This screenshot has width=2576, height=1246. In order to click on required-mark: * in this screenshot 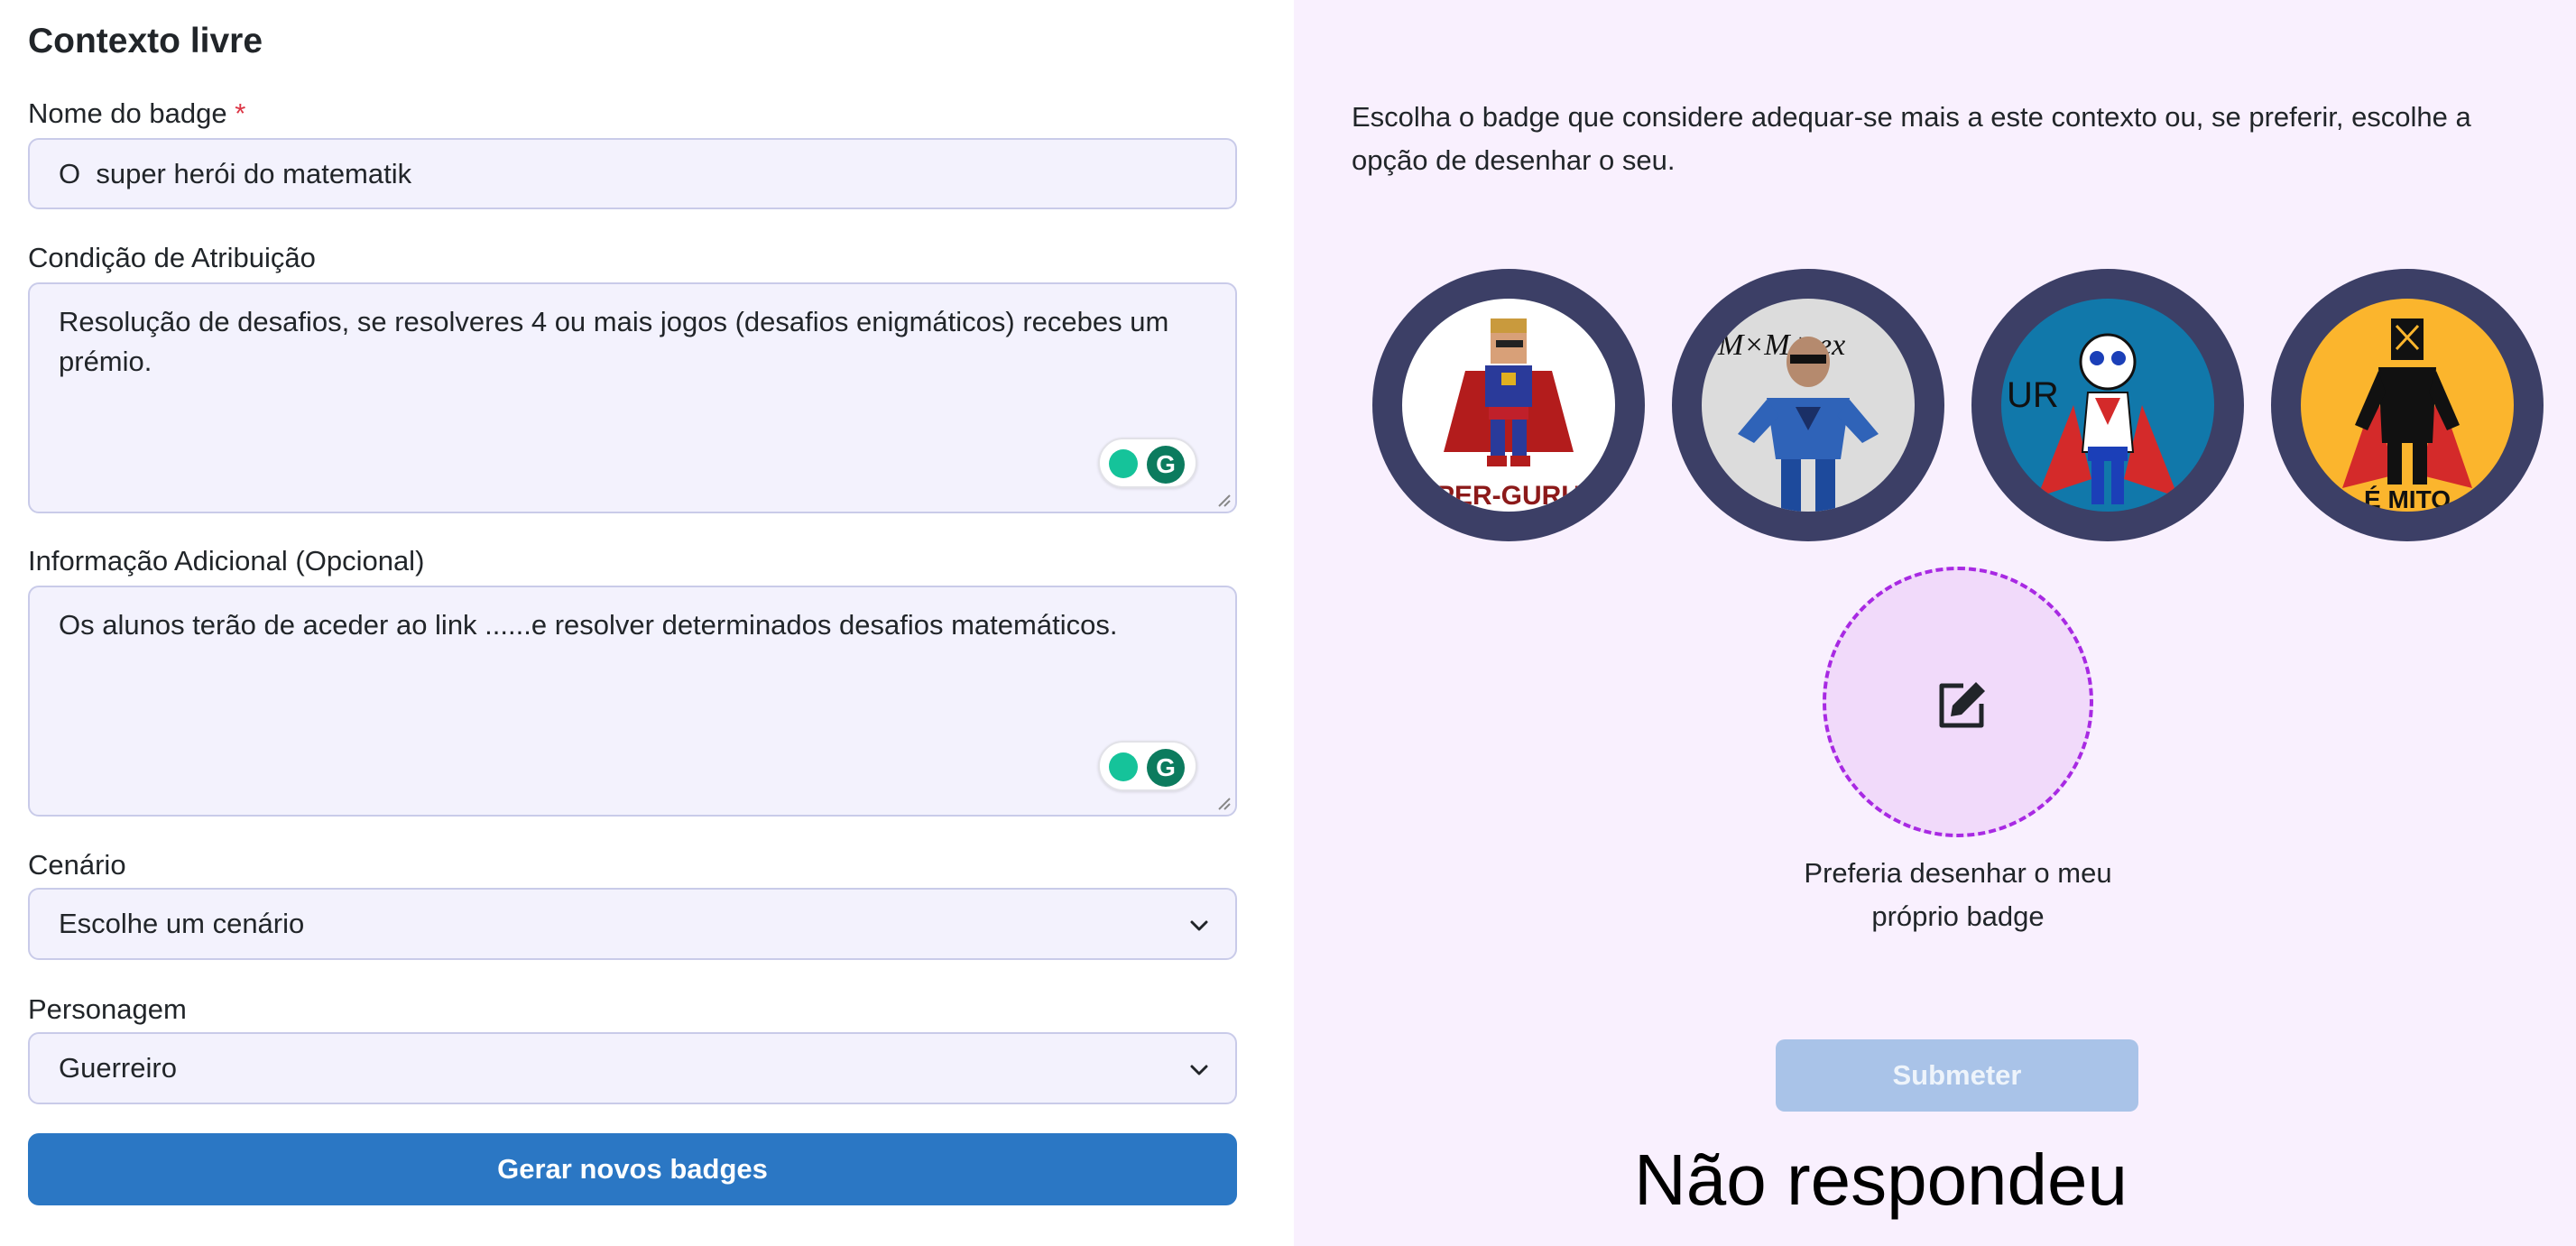, I will do `click(240, 113)`.